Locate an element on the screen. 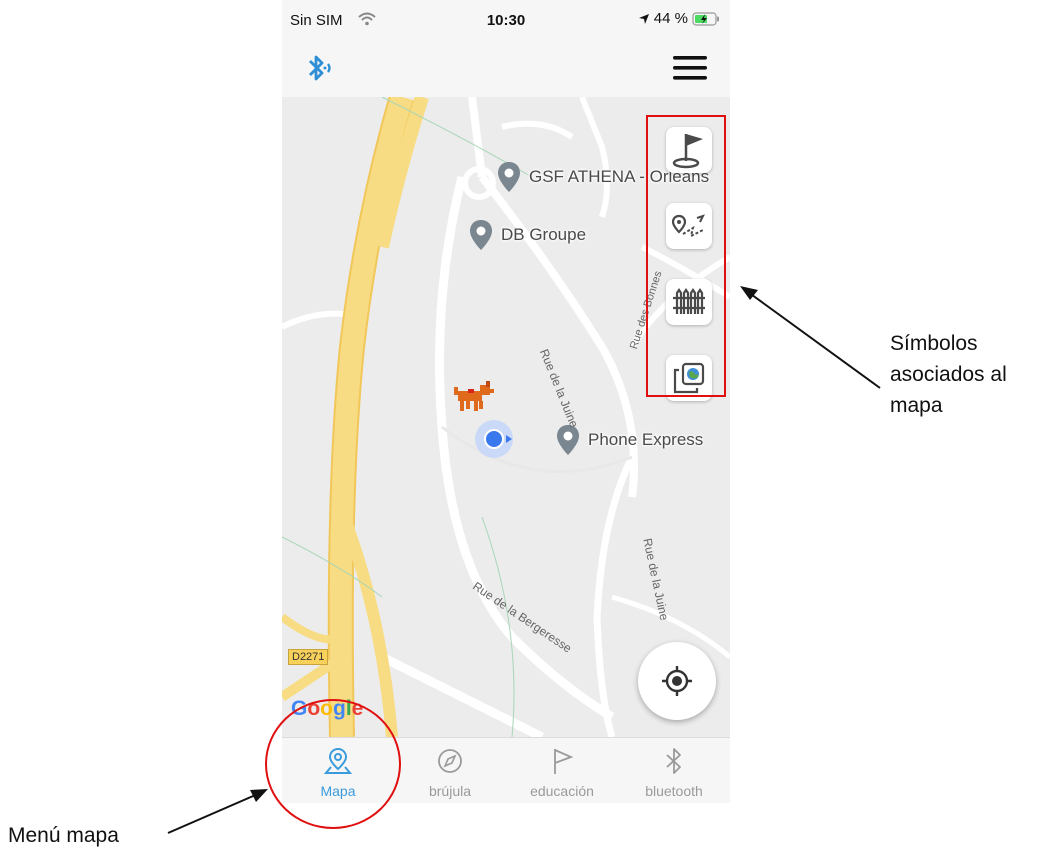  symbols-annotation: Símbolos asociados al mapa is located at coordinates (948, 374).